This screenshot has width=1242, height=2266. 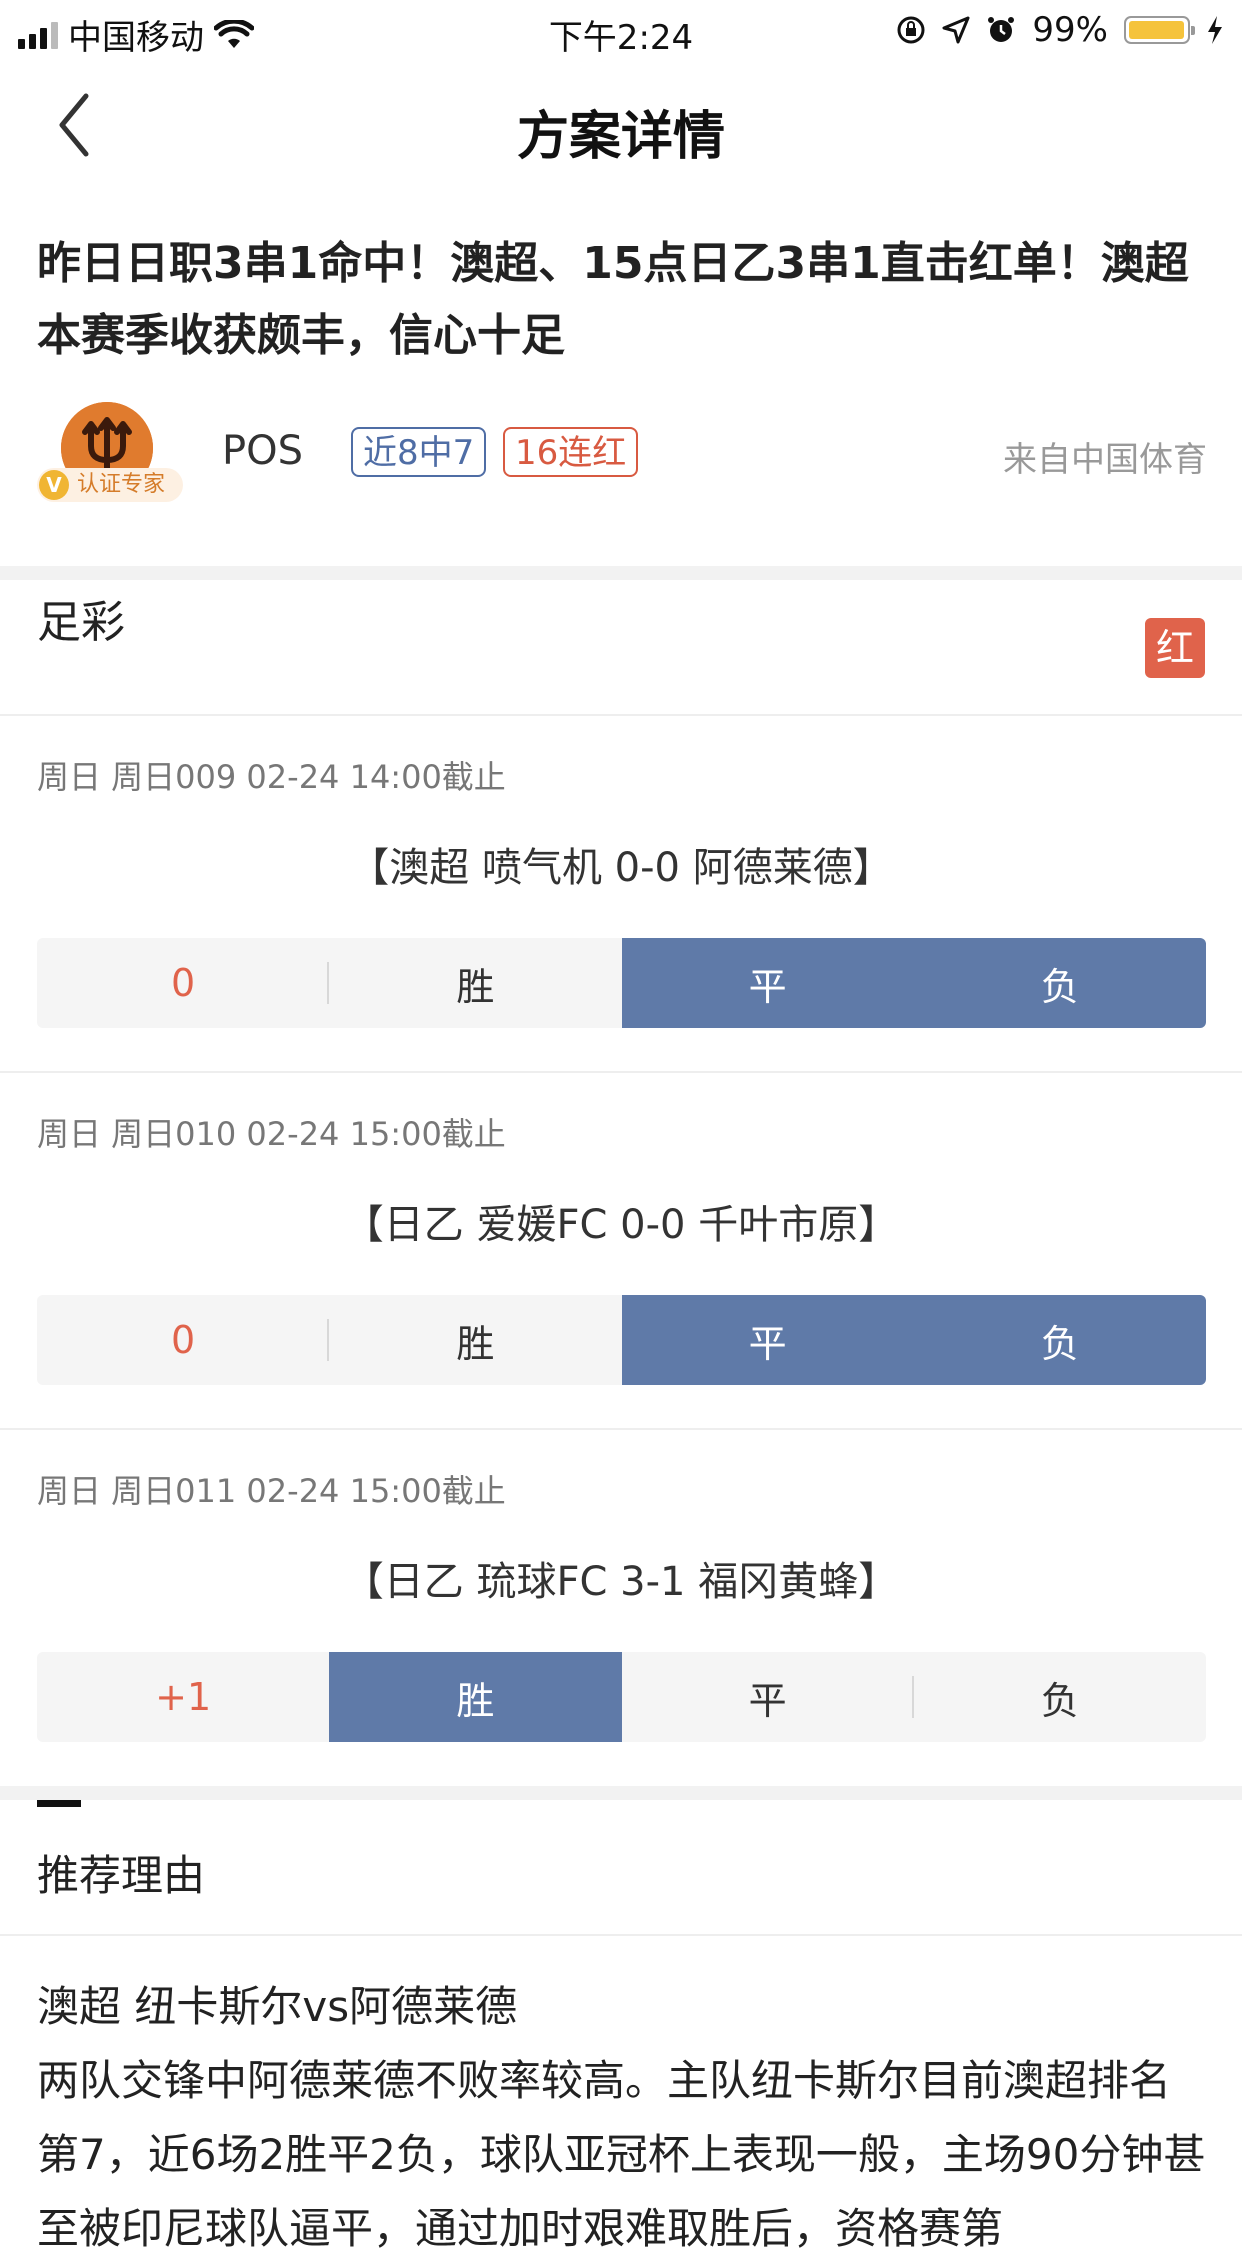 I want to click on match-title: 【日乙 爱媛FC 0-0 千叶市原】, so click(x=621, y=1225).